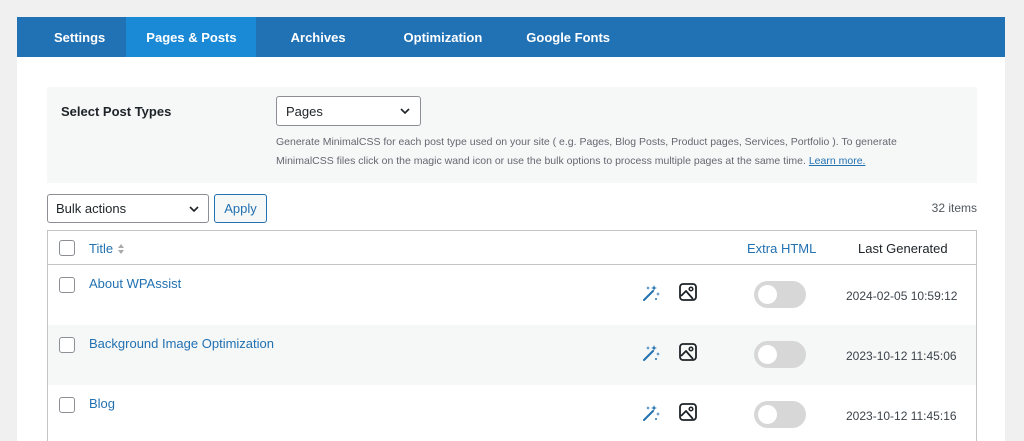 Image resolution: width=1024 pixels, height=441 pixels. I want to click on table-row: Blog 2023-10-12 11:45:16, so click(512, 413).